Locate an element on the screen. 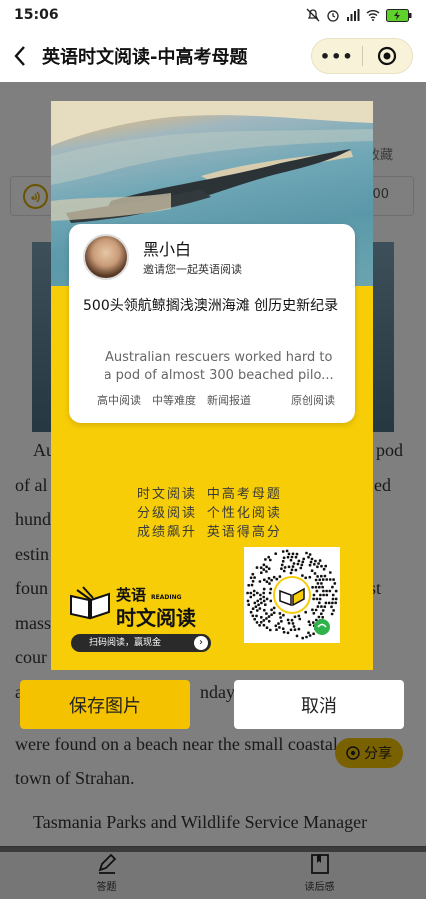 This screenshot has width=426, height=899. back-button is located at coordinates (20, 56).